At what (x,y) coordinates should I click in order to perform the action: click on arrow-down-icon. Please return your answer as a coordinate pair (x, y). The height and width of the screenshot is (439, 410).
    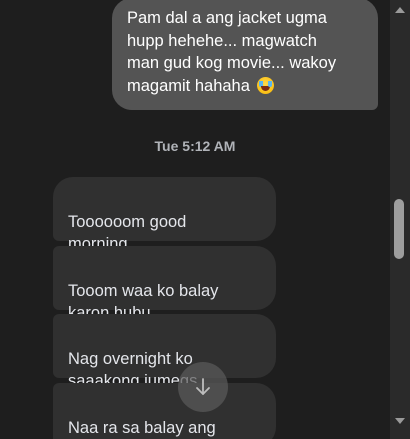
    Looking at the image, I should click on (203, 386).